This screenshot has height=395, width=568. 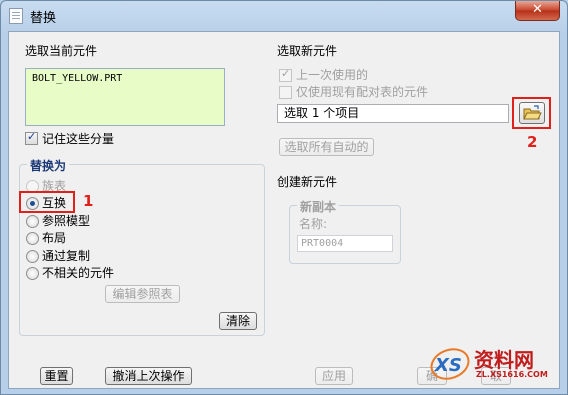 I want to click on window-icon, so click(x=16, y=16).